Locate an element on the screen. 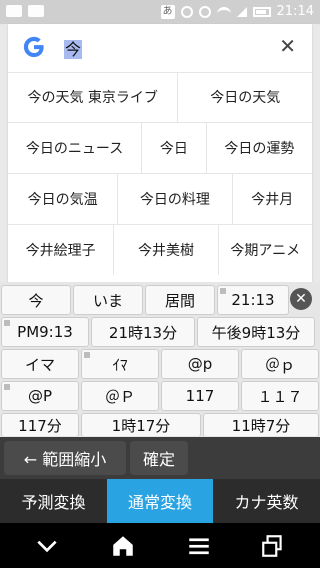 The width and height of the screenshot is (320, 568). status-left-icons is located at coordinates (25, 11).